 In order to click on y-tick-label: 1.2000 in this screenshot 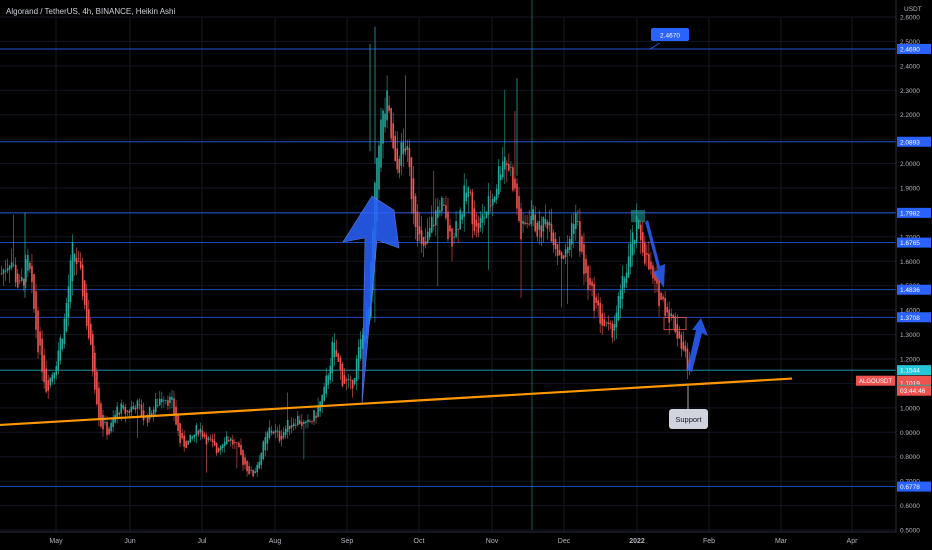, I will do `click(910, 360)`.